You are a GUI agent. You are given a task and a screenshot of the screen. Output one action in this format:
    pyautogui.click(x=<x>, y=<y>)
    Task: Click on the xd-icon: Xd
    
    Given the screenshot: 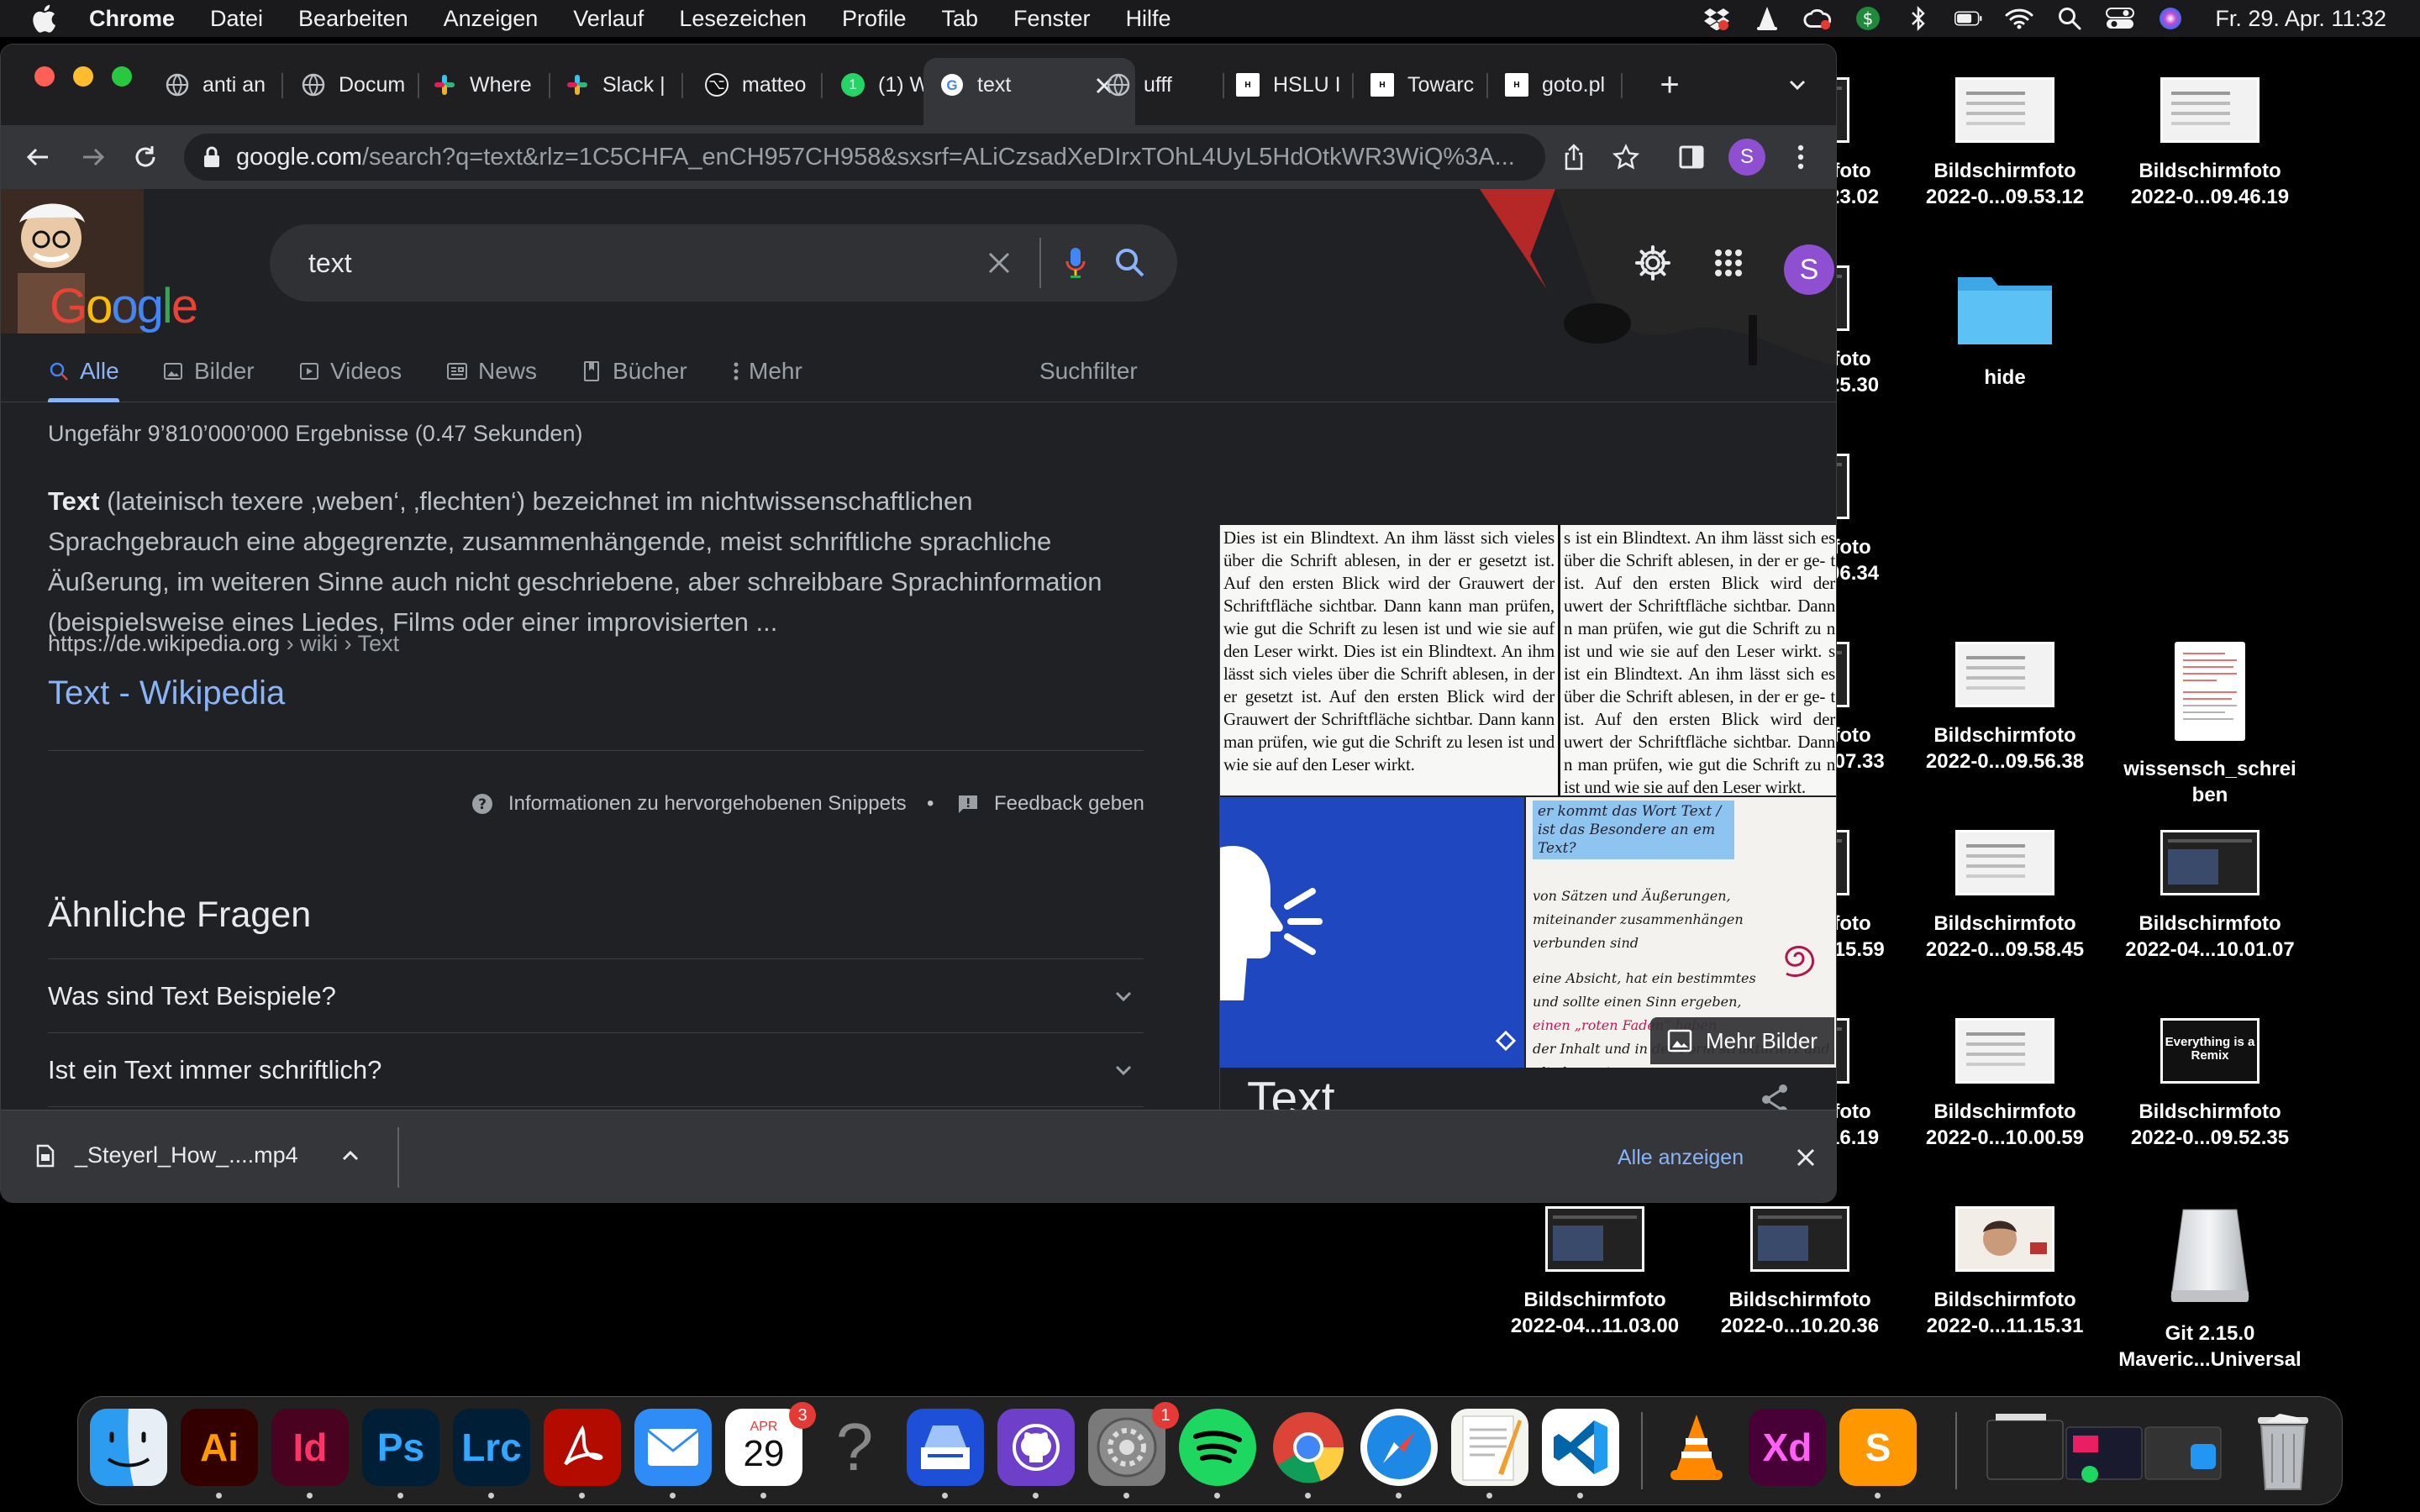 What is the action you would take?
    pyautogui.click(x=1788, y=1447)
    